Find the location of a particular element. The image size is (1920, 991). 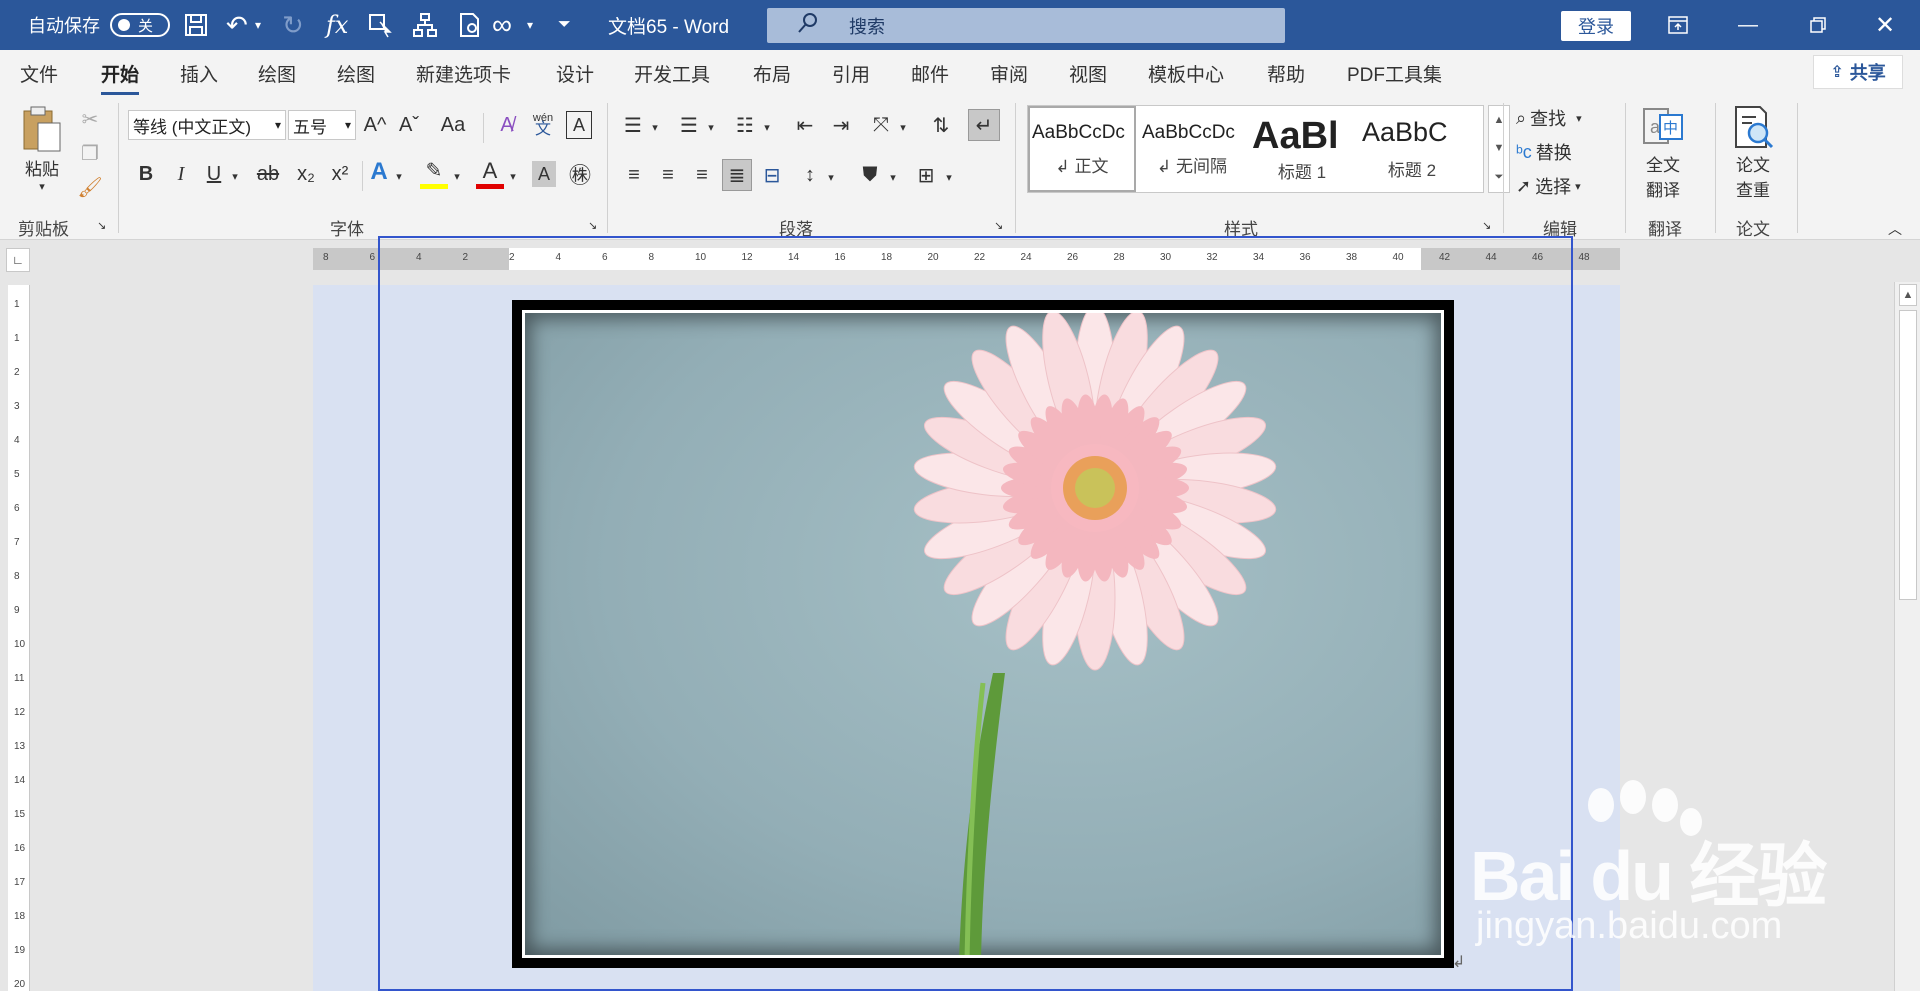

underline-dropdown-icon: ▾ is located at coordinates (235, 176).